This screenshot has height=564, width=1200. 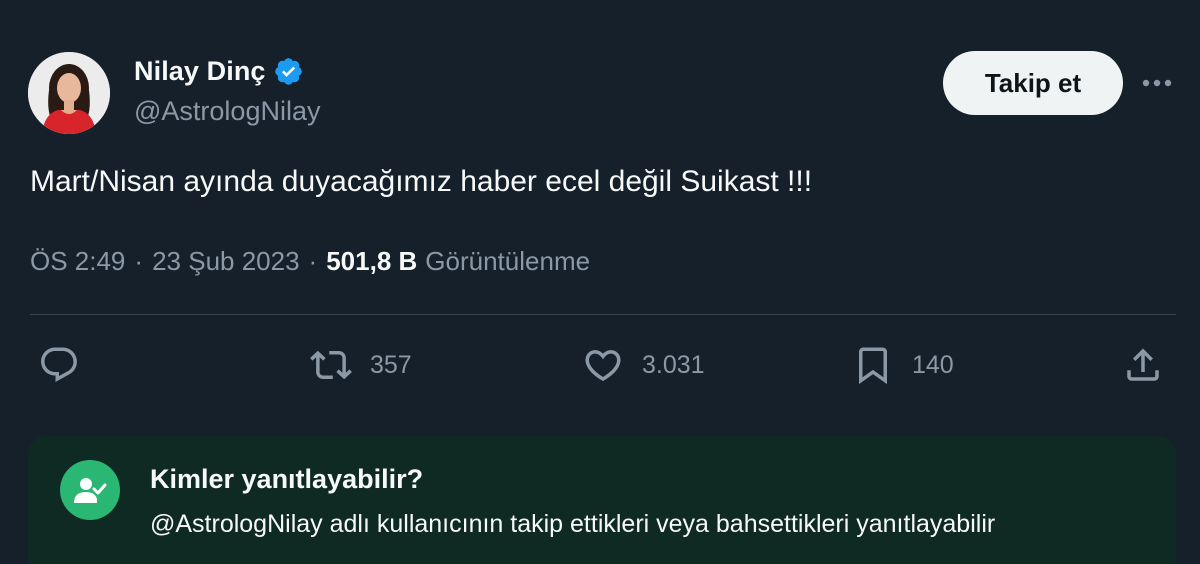 What do you see at coordinates (227, 111) in the screenshot?
I see `author-handle: @AstrologNilay` at bounding box center [227, 111].